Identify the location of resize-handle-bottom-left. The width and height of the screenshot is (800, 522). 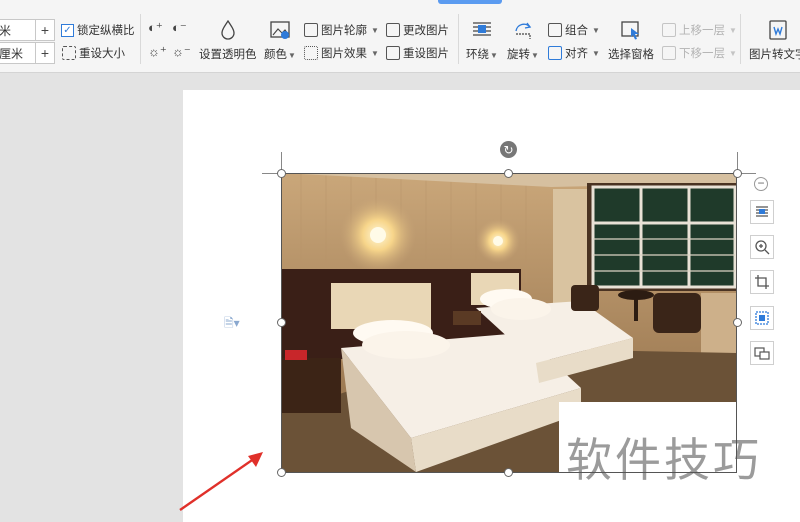
(281, 472).